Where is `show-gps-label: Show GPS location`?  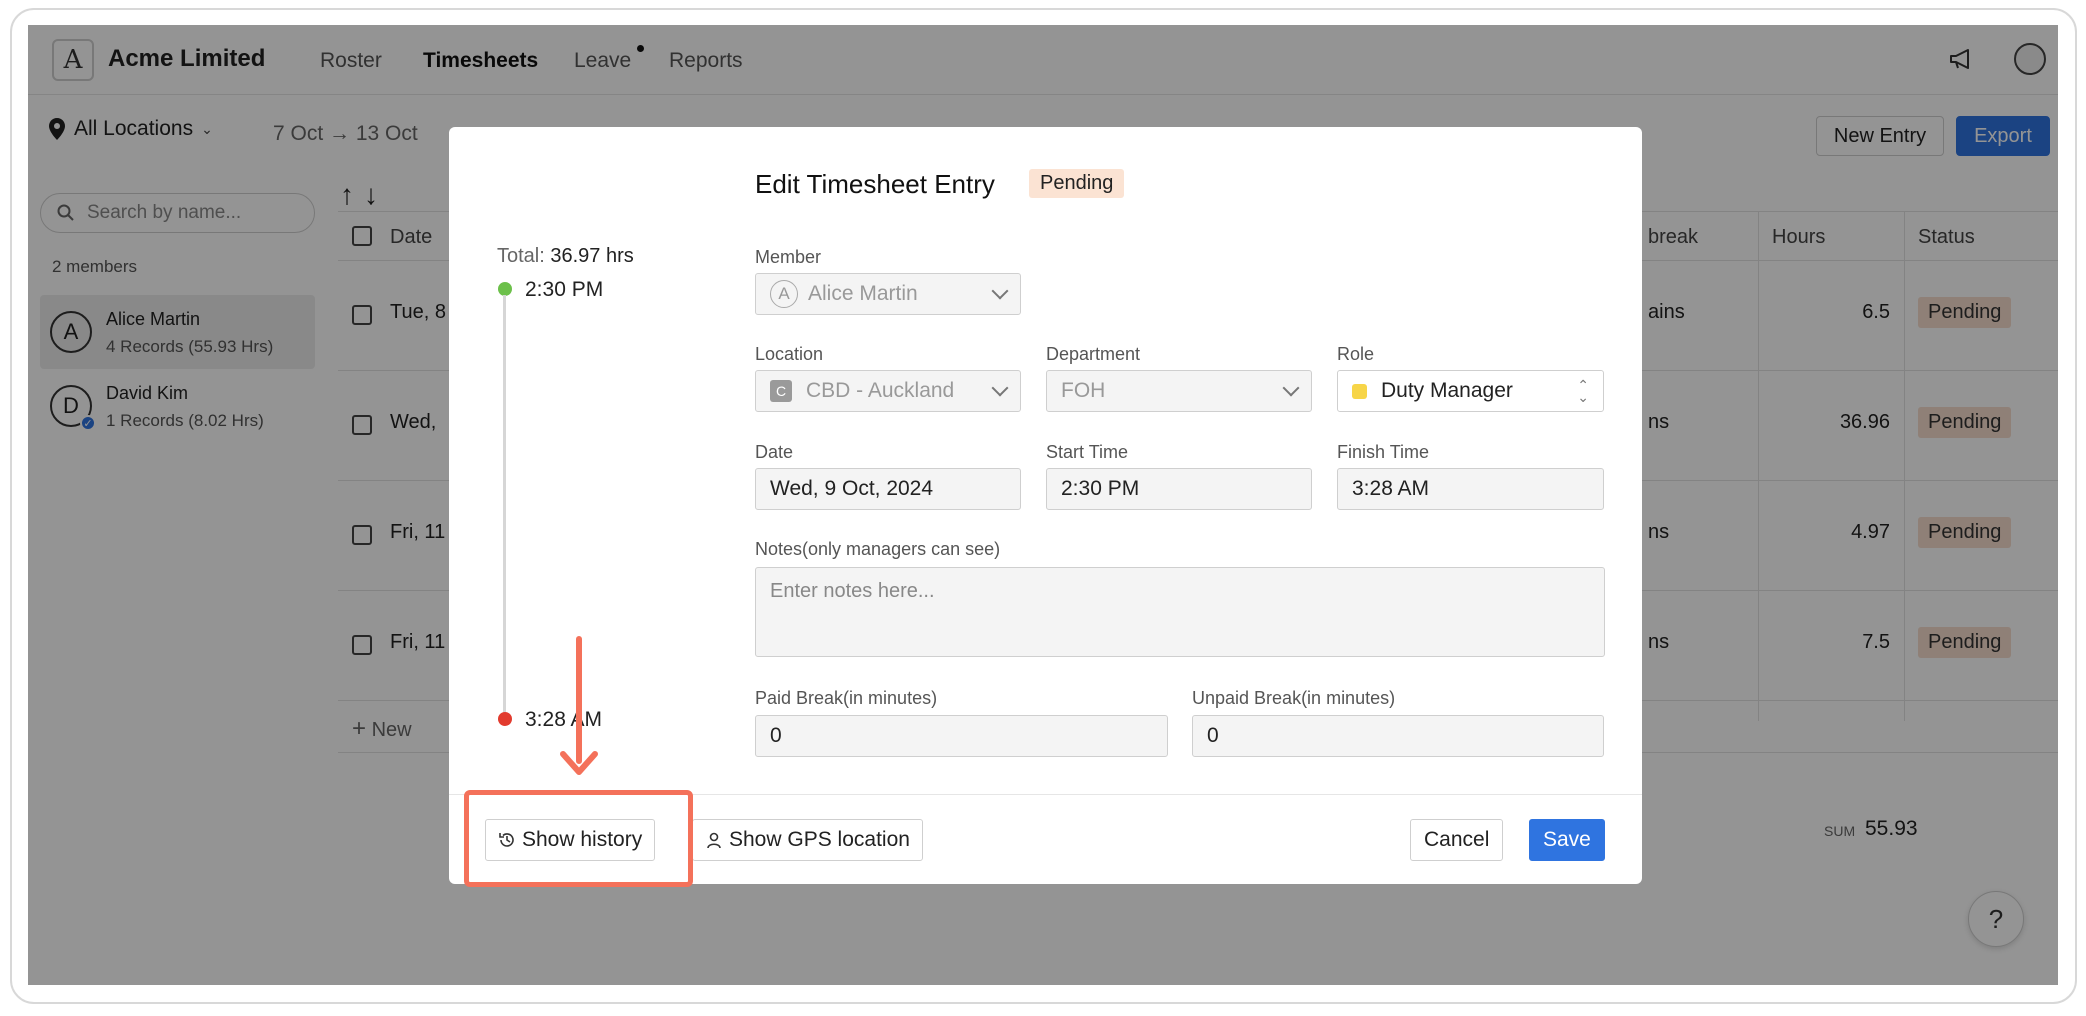
show-gps-label: Show GPS location is located at coordinates (819, 839).